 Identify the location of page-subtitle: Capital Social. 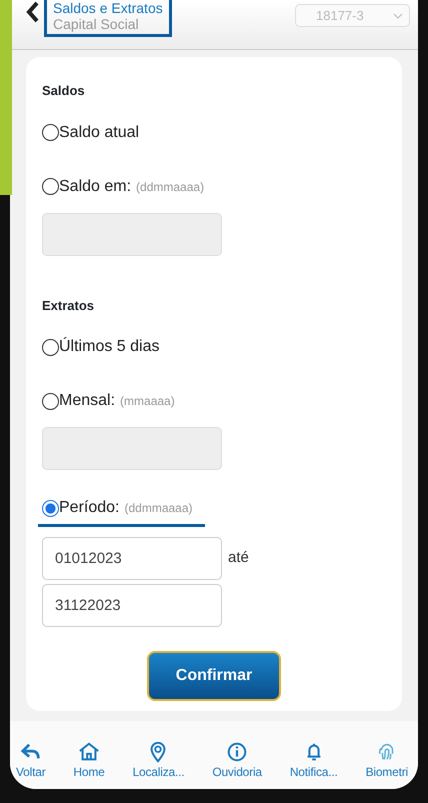
(96, 24).